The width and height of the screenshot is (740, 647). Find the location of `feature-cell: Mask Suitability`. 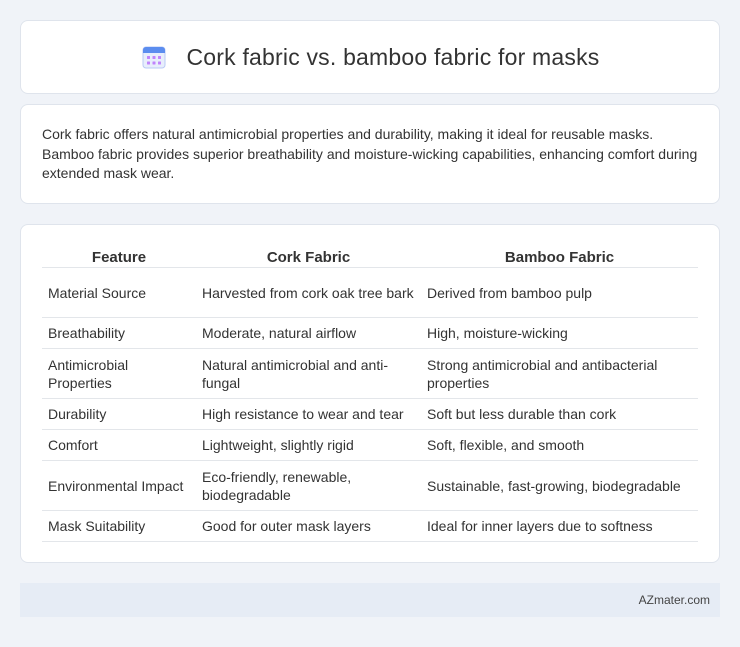

feature-cell: Mask Suitability is located at coordinates (119, 526).